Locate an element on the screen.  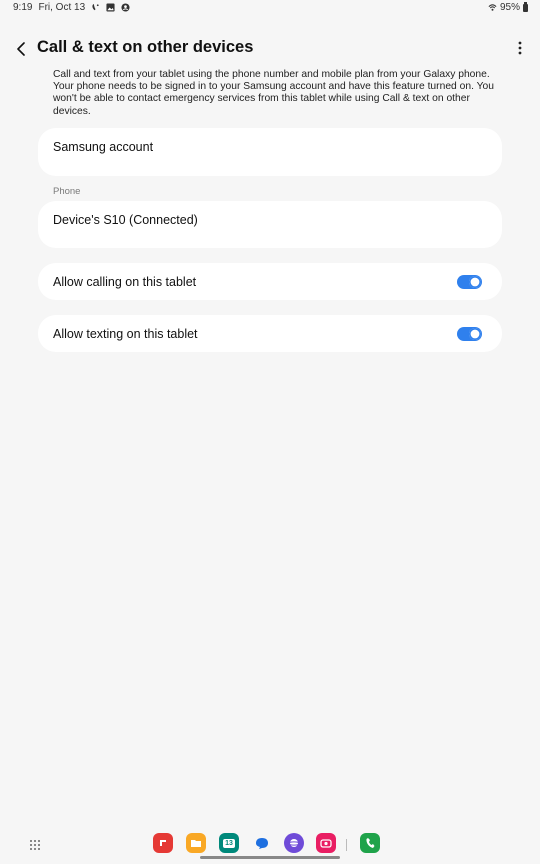
phone-icon is located at coordinates (370, 843).